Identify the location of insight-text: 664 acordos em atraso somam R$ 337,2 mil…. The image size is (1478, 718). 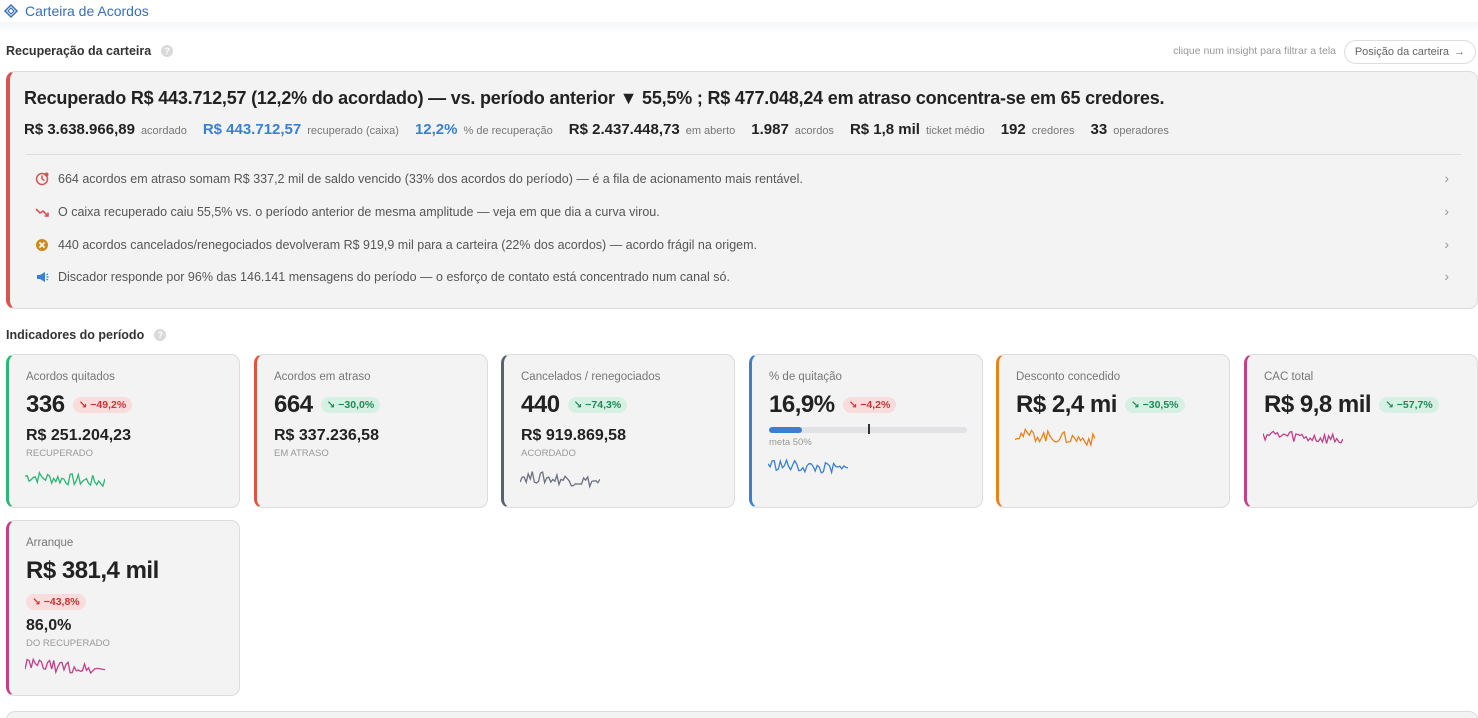
(430, 179).